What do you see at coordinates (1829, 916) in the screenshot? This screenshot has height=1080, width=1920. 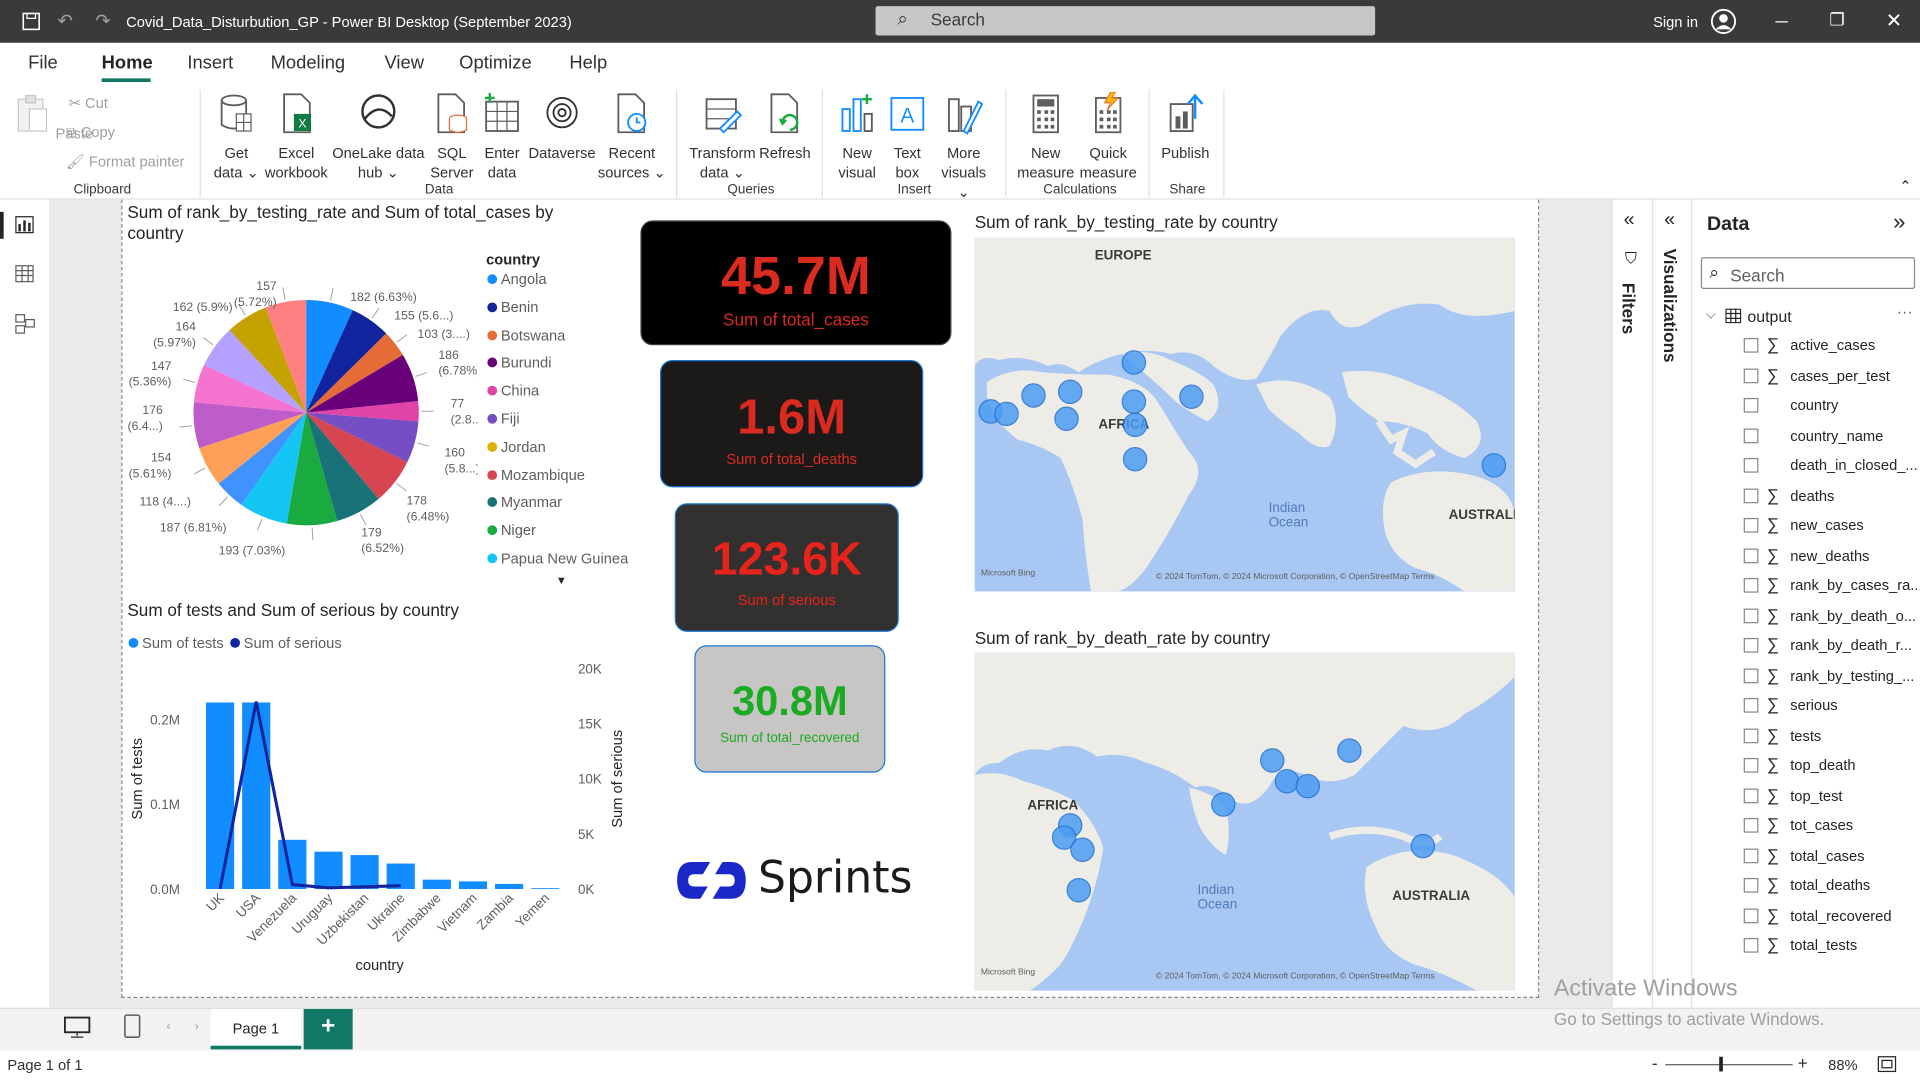 I see `field-item: ∑ total_recovered` at bounding box center [1829, 916].